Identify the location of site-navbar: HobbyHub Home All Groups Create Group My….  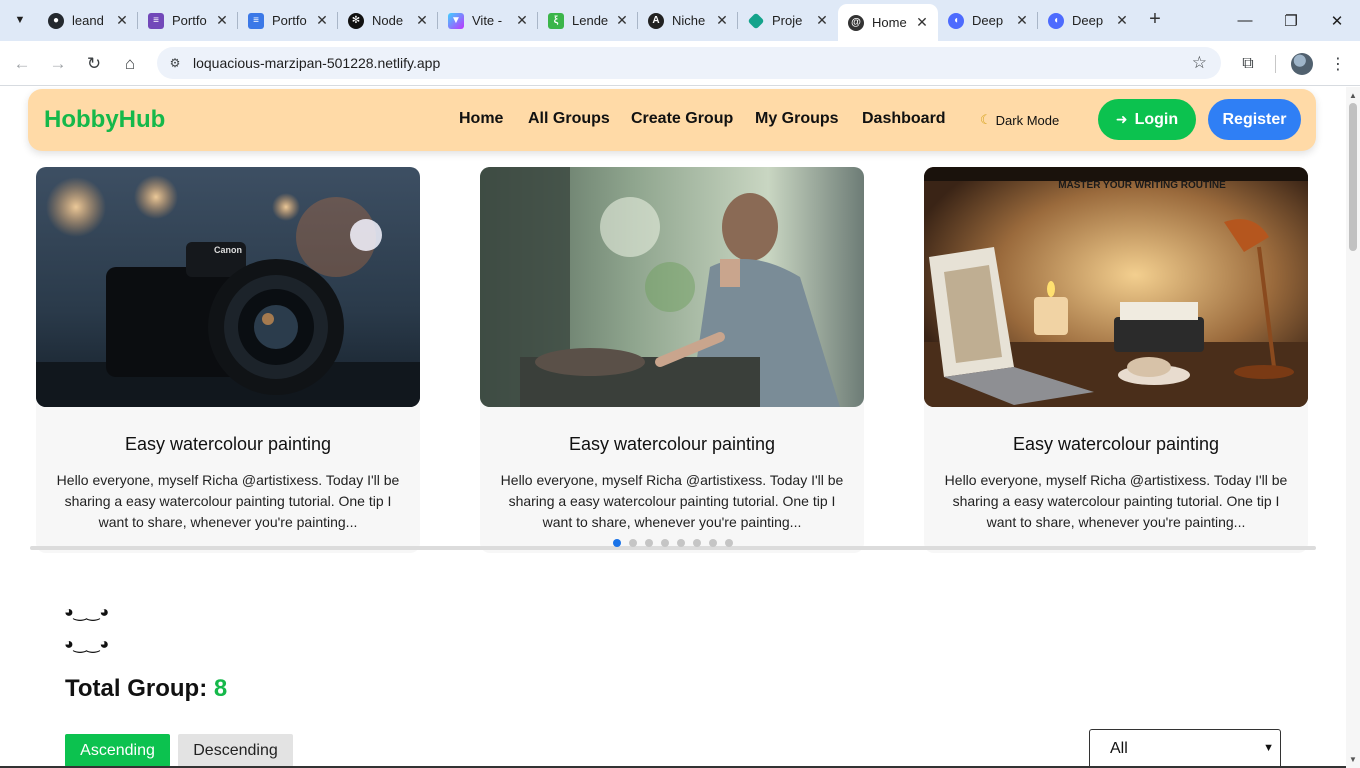
(672, 120).